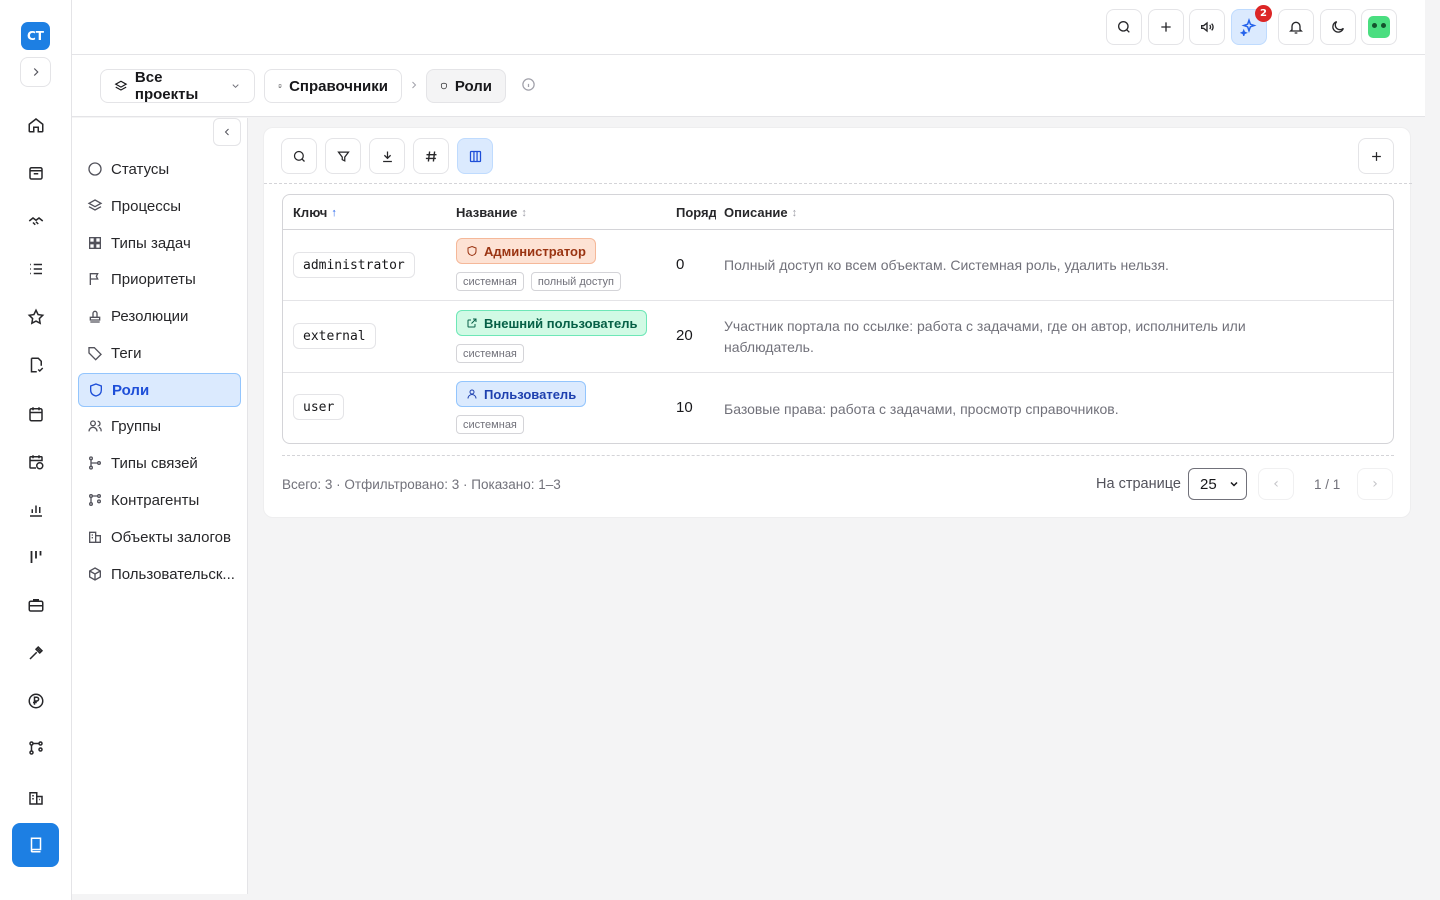 The height and width of the screenshot is (900, 1440). What do you see at coordinates (159, 463) in the screenshot?
I see `sidebar-item-link-types: Типы связей` at bounding box center [159, 463].